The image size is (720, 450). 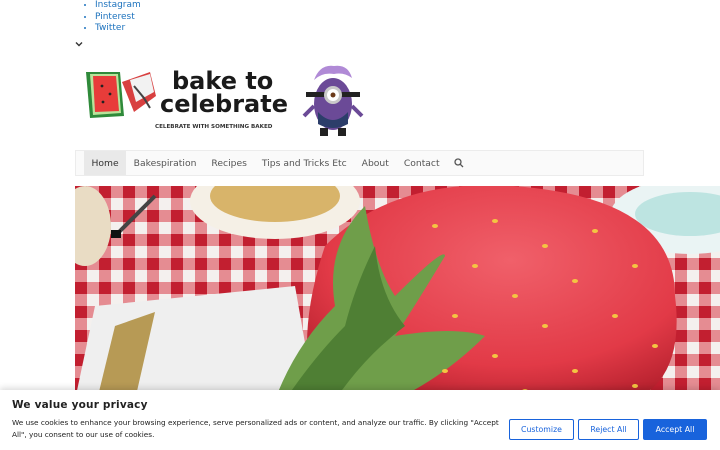 What do you see at coordinates (375, 163) in the screenshot?
I see `nav-item-about: About` at bounding box center [375, 163].